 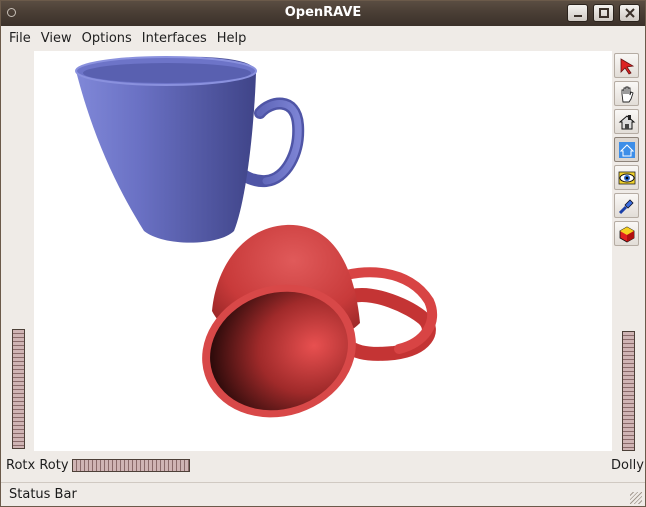 I want to click on dolly-thumbwheel, so click(x=628, y=391).